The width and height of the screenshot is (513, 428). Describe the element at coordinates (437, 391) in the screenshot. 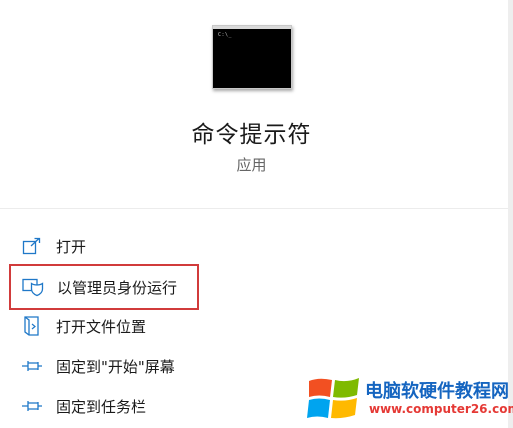

I see `watermark-title: 电脑软硬件教程网` at that location.